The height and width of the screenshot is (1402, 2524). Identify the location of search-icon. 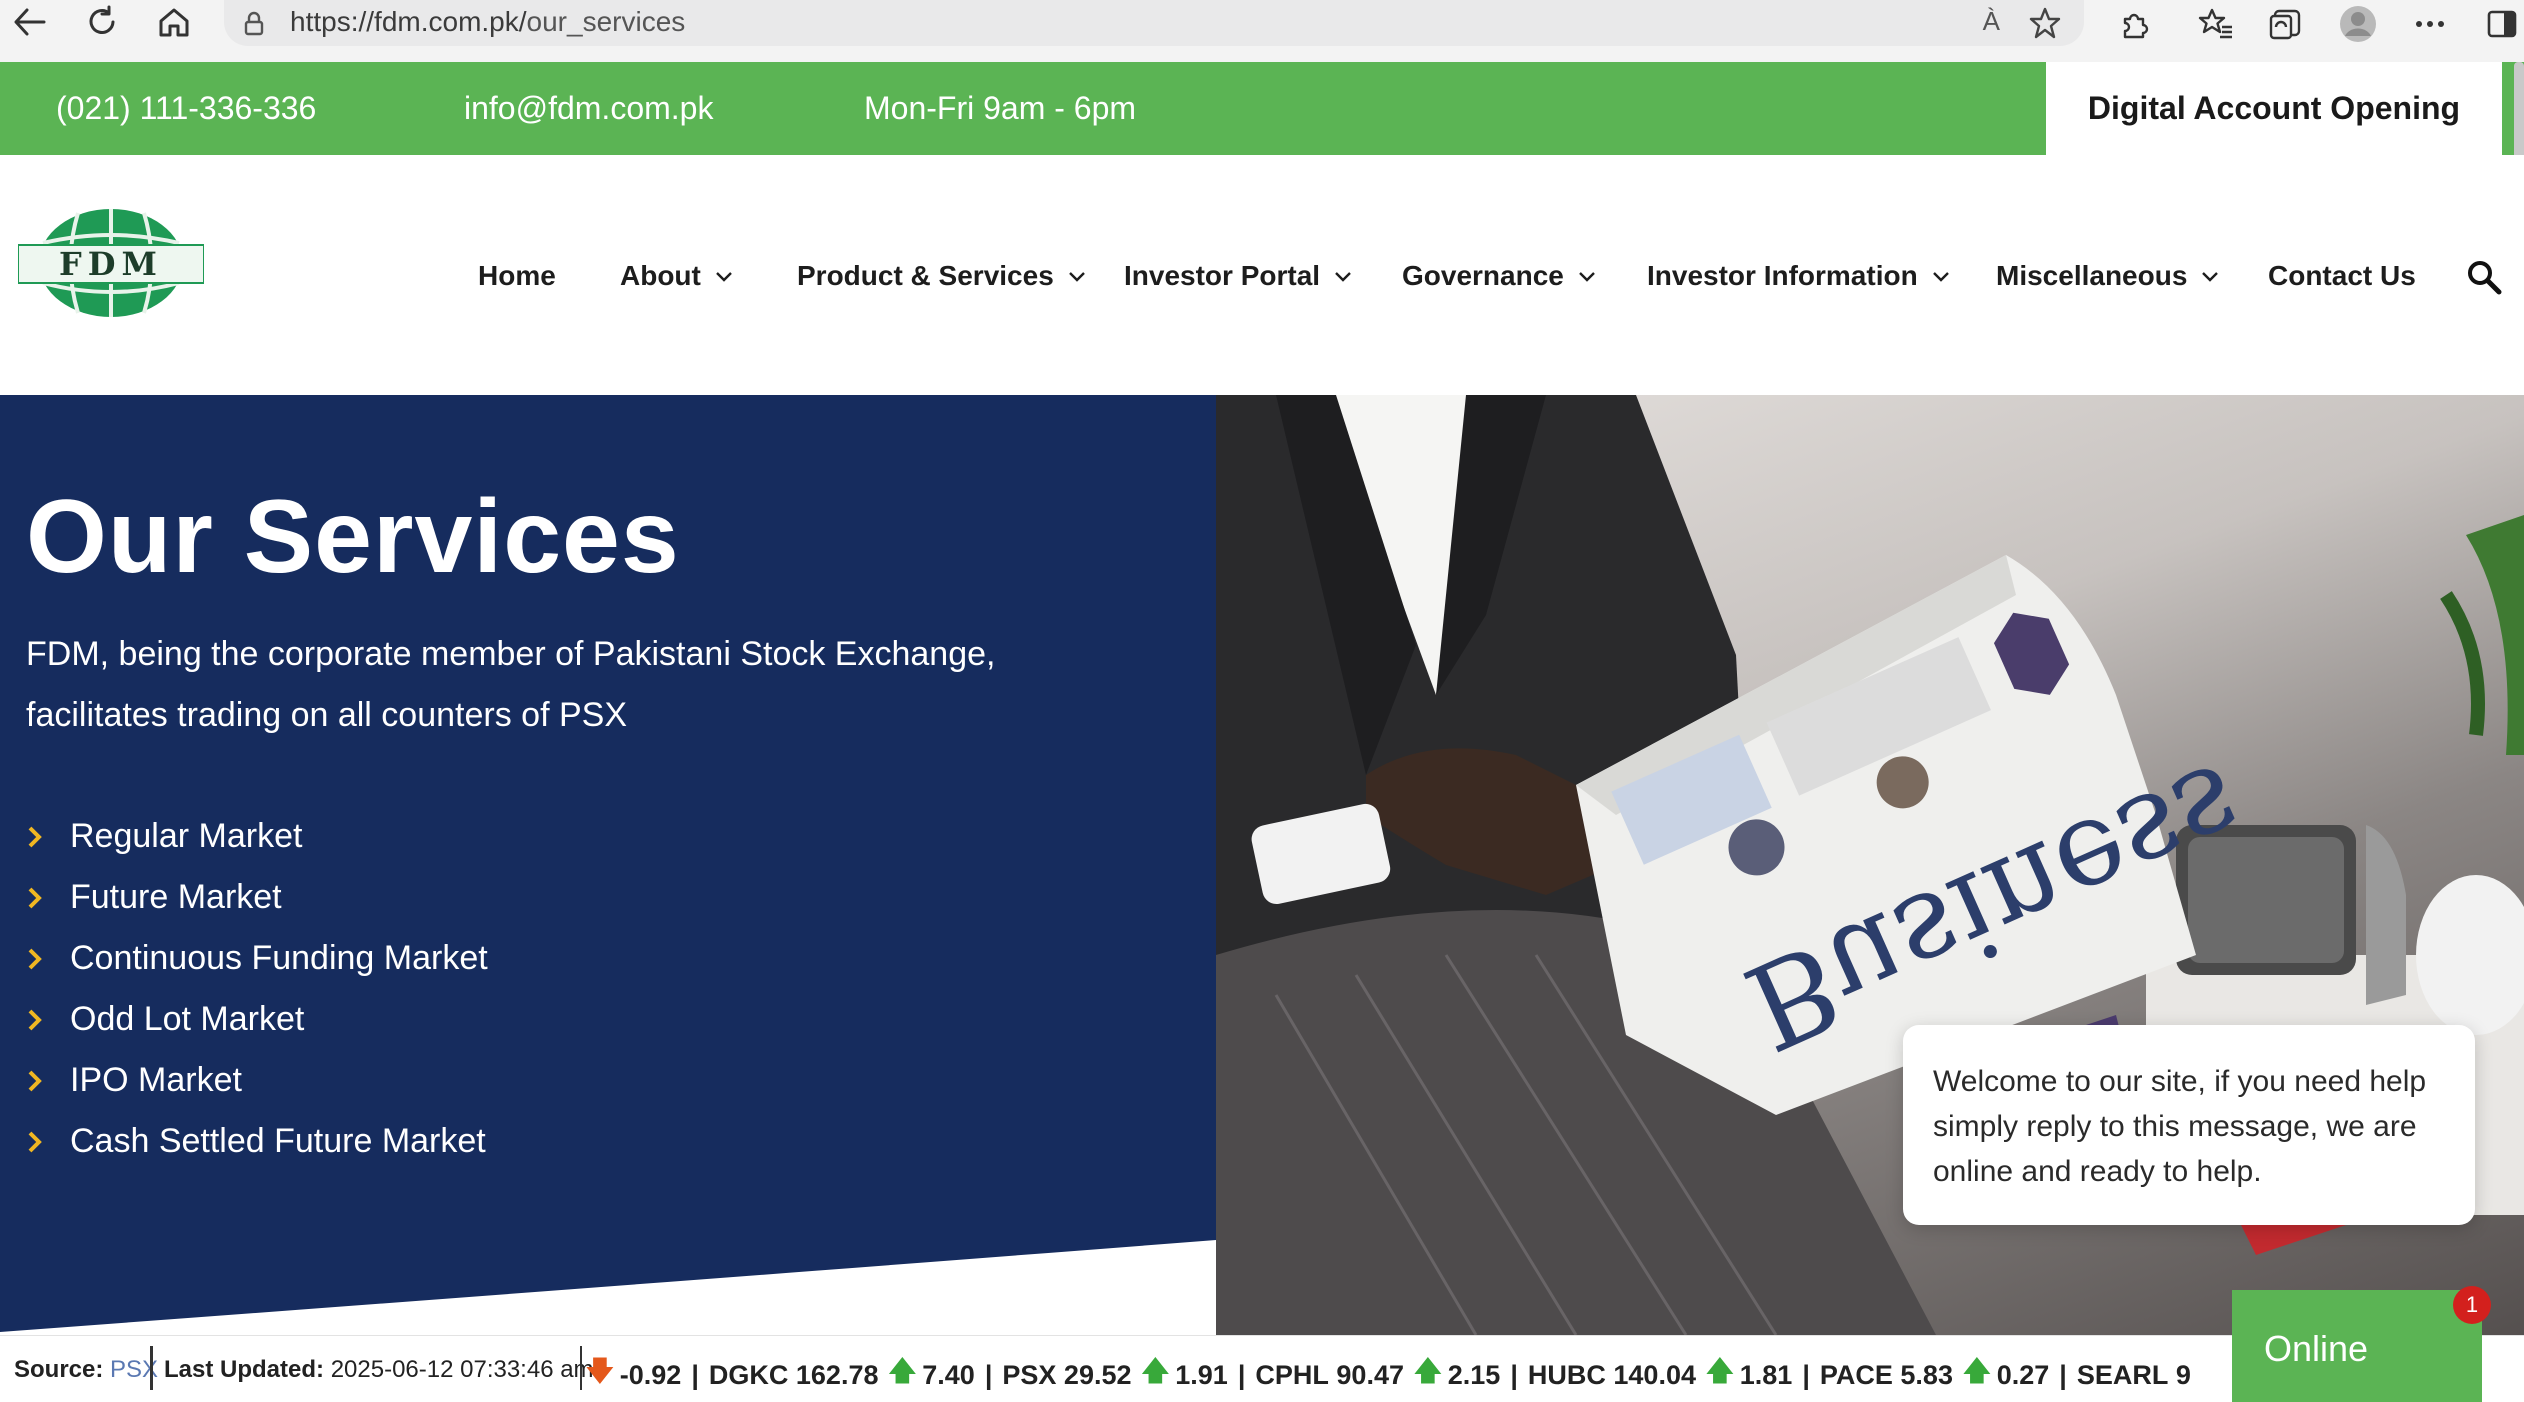
(2484, 279).